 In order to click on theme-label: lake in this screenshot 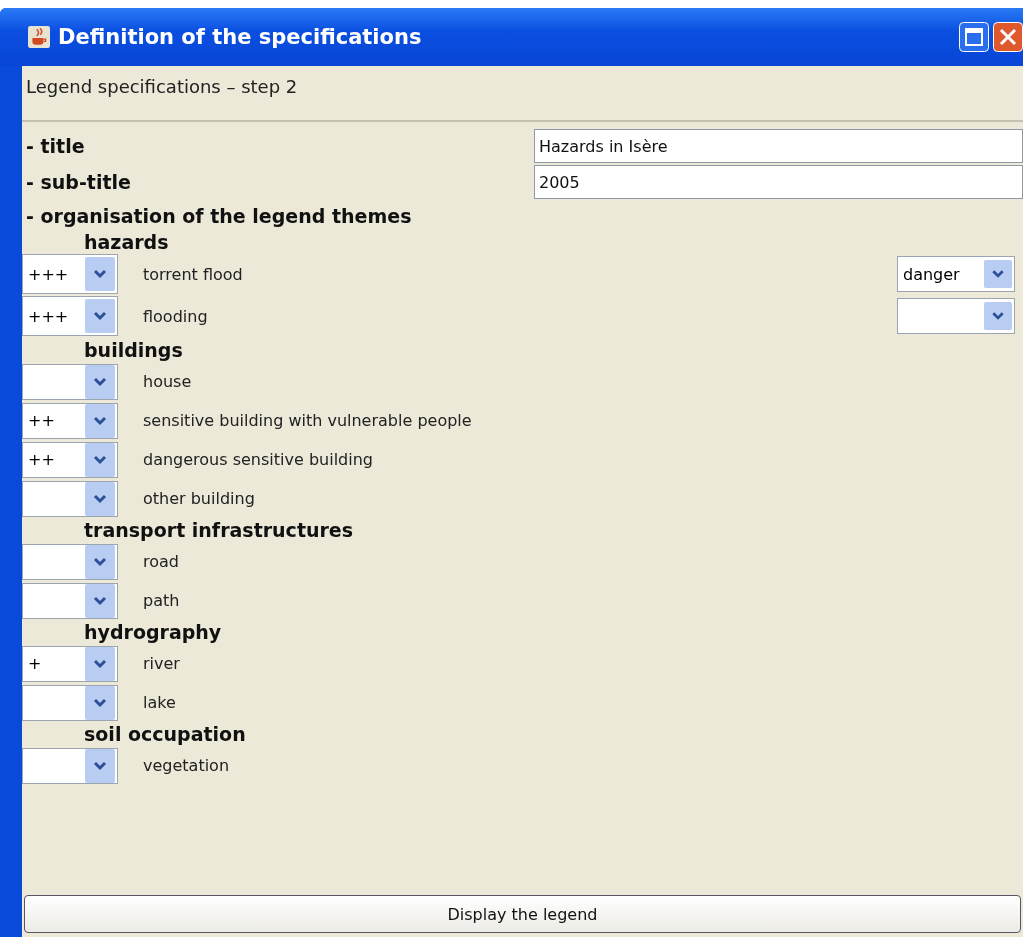, I will do `click(160, 702)`.